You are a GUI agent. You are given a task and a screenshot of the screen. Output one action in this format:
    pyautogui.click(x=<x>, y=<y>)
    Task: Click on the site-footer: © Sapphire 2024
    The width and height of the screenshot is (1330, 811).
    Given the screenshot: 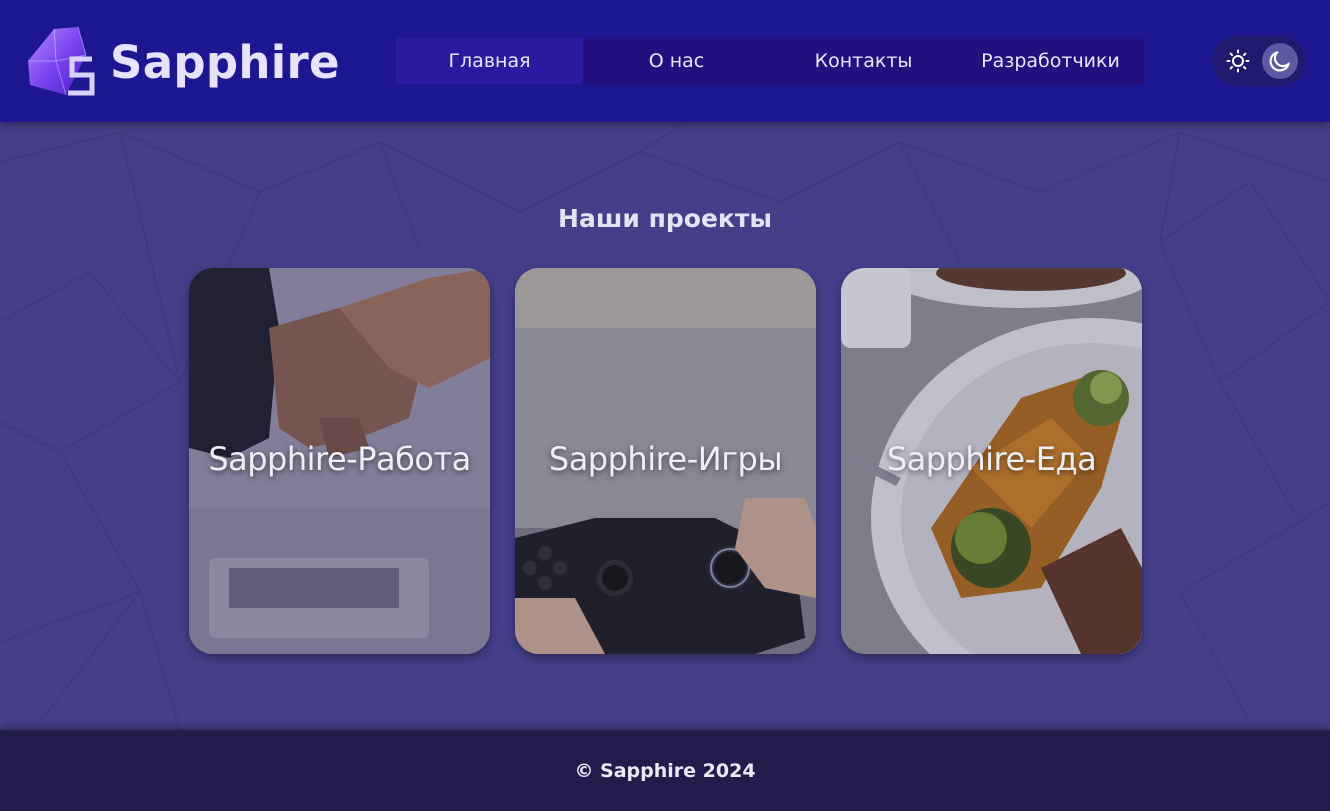 What is the action you would take?
    pyautogui.click(x=665, y=770)
    